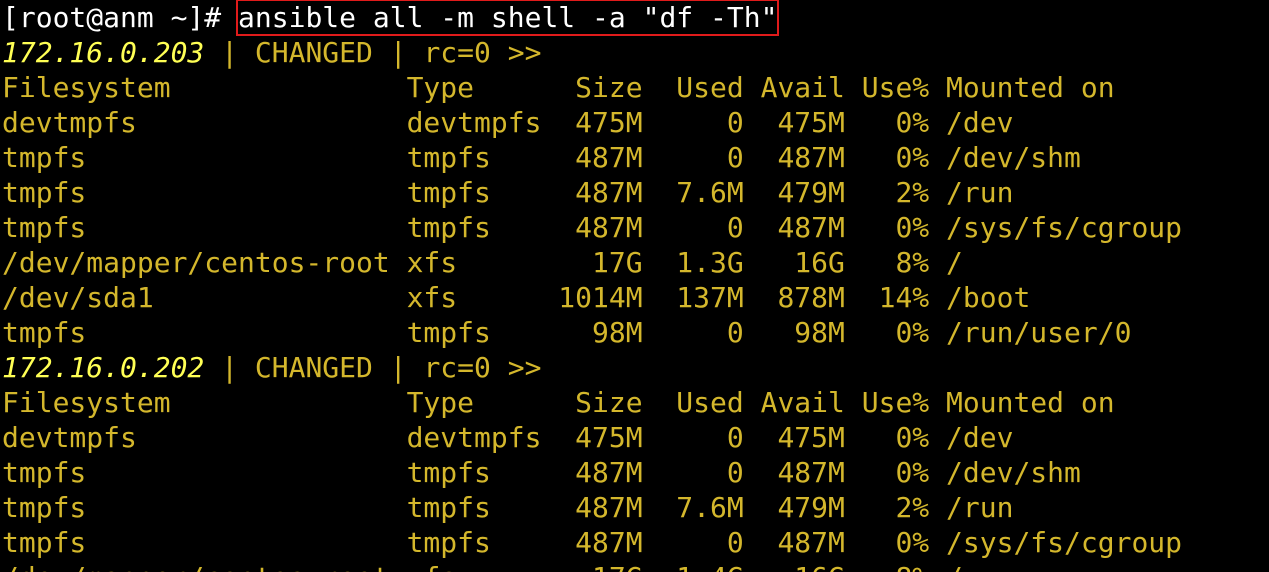 This screenshot has width=1269, height=572. Describe the element at coordinates (635, 52) in the screenshot. I see `host-status-line: 172.16.0.203 | CHANGED | rc=0 >>` at that location.